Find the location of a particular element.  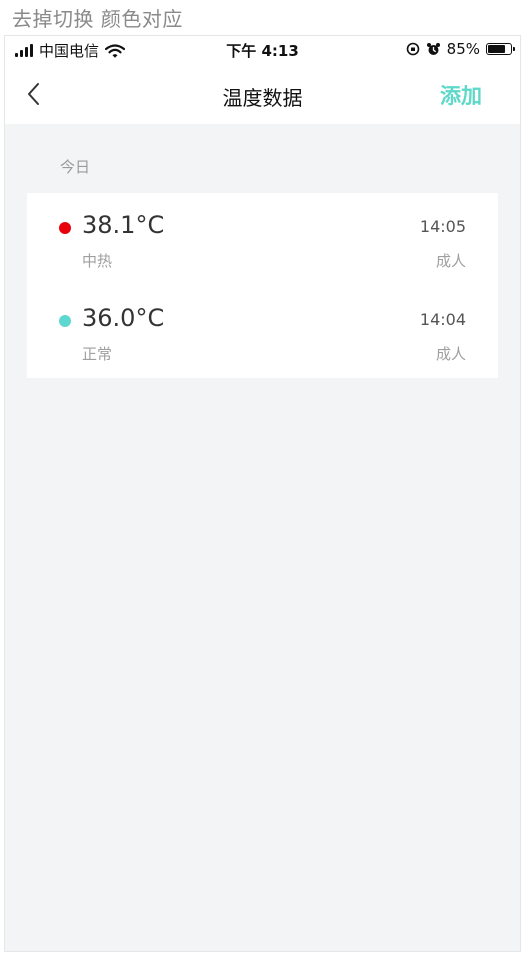

record-item: 38.1°C 14:05 中热 成人 is located at coordinates (262, 238).